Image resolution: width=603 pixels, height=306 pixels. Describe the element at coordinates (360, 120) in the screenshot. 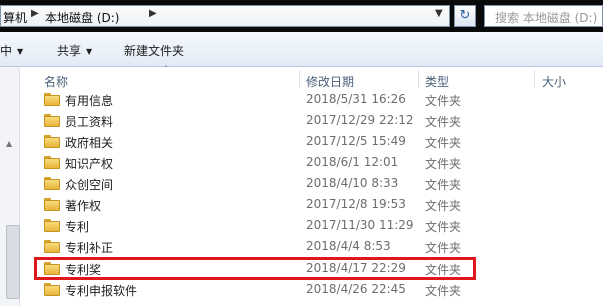

I see `file-date: 2017/12/29 22:12` at that location.